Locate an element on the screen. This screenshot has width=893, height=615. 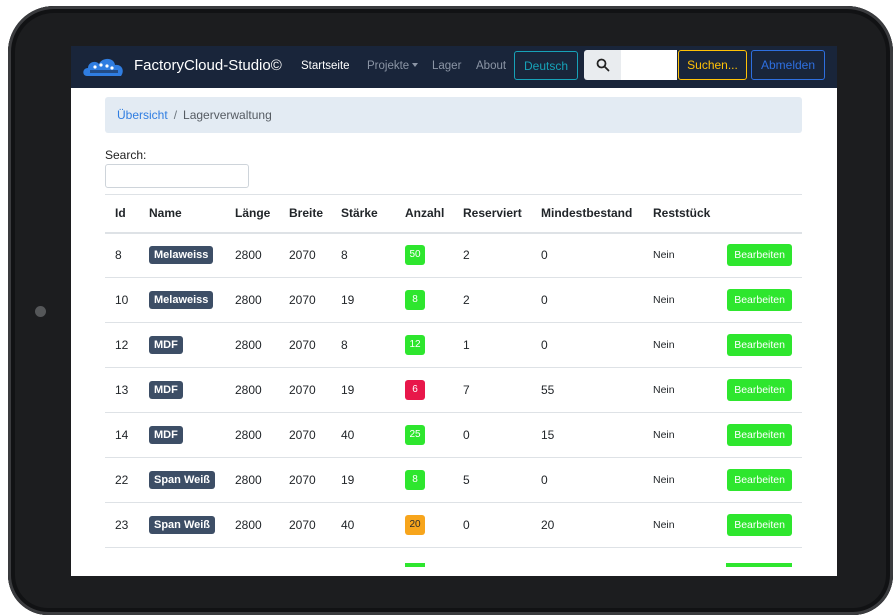
table-search-input is located at coordinates (177, 176).